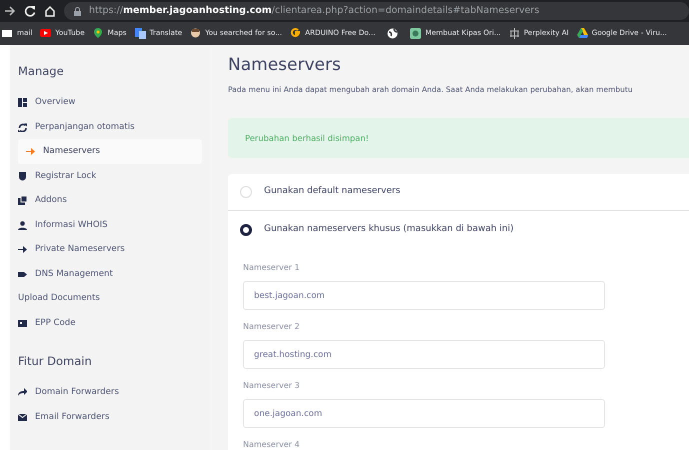 The image size is (689, 450). Describe the element at coordinates (110, 392) in the screenshot. I see `sidebar-item: Domain Forwarders` at that location.